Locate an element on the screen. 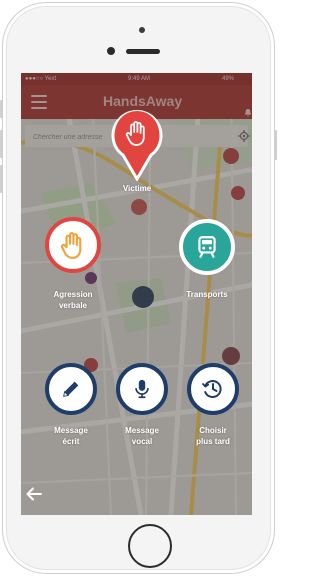 This screenshot has height=576, width=320. power-button is located at coordinates (275, 145).